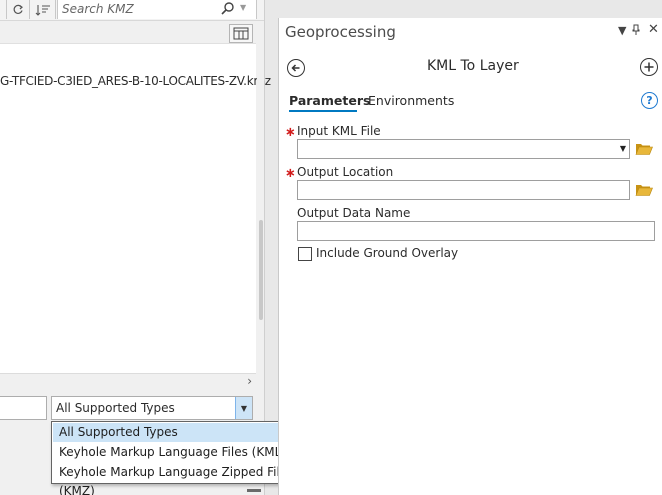 The image size is (662, 495). I want to click on add-button, so click(649, 67).